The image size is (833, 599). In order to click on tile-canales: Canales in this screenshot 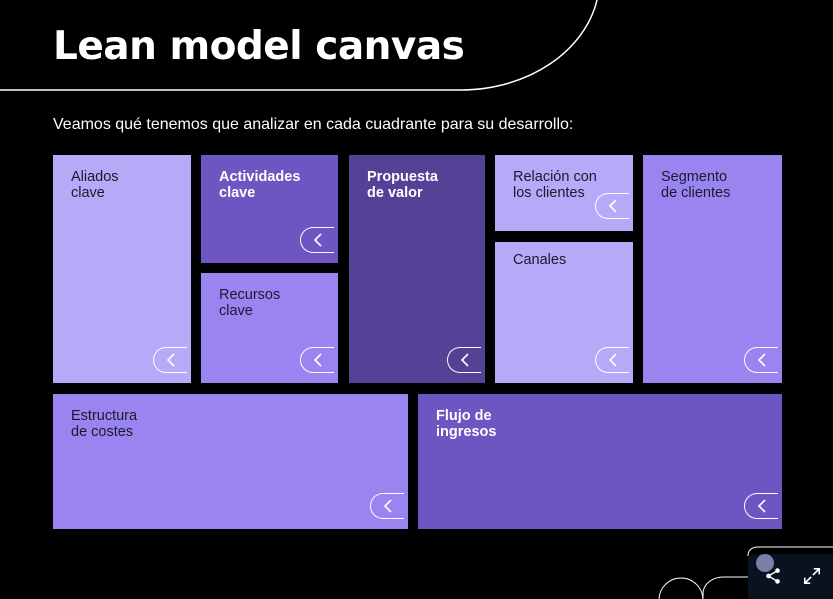, I will do `click(564, 312)`.